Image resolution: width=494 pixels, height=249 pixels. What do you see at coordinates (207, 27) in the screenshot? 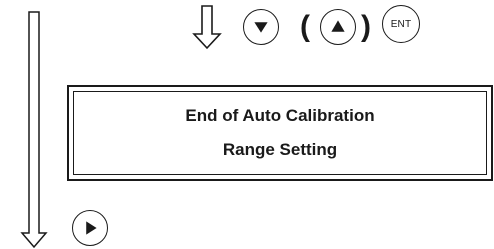
I see `step-down-arrow-icon` at bounding box center [207, 27].